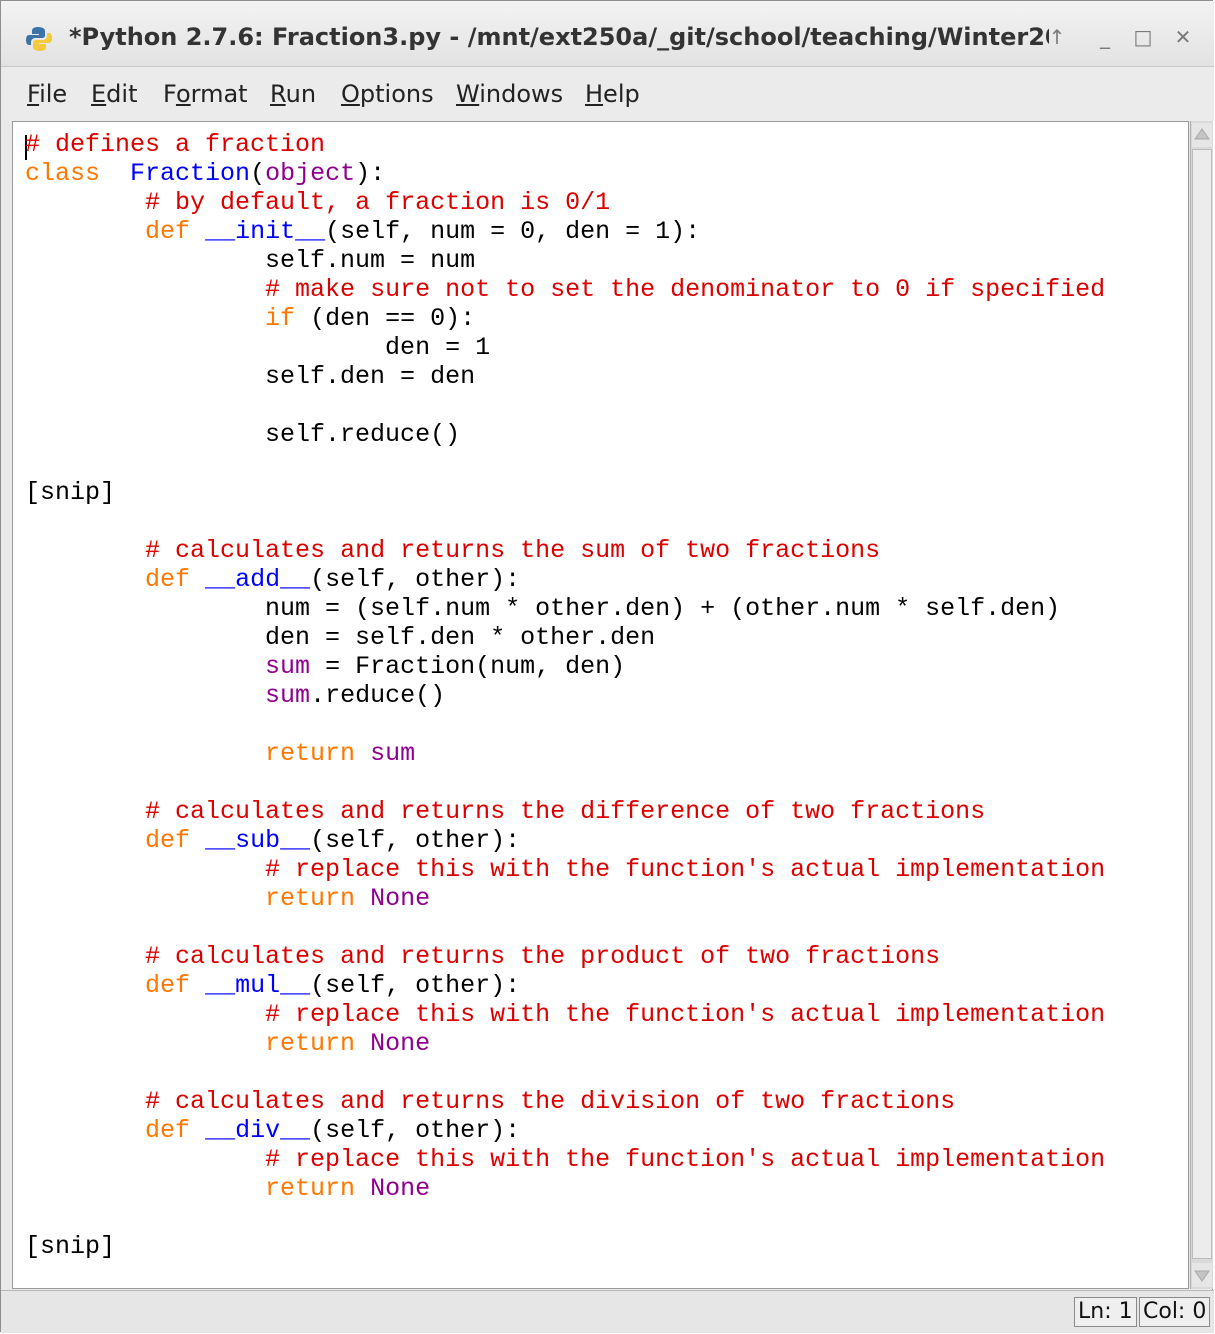 The image size is (1215, 1334). Describe the element at coordinates (258, 1130) in the screenshot. I see `code-definition: __div__` at that location.